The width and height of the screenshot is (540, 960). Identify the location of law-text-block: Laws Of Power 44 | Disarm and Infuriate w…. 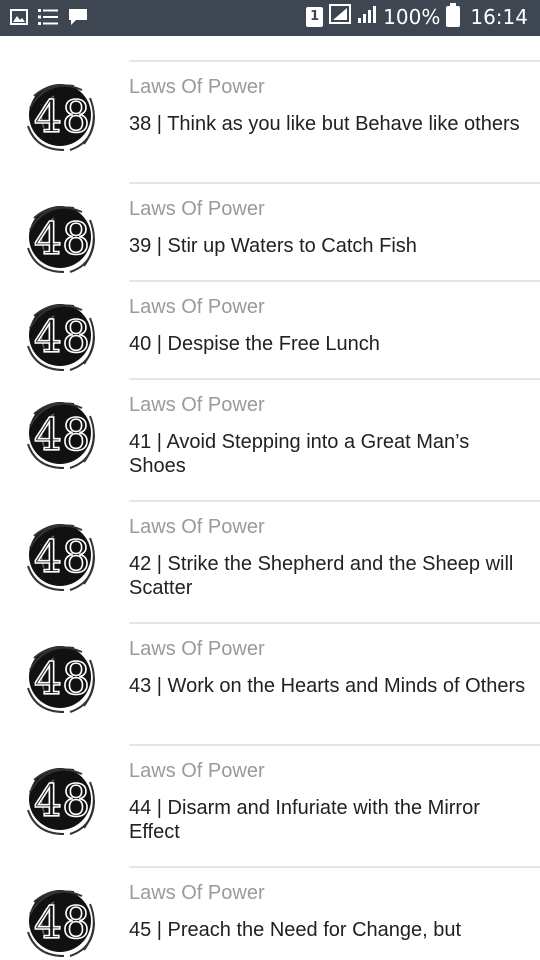
(327, 801).